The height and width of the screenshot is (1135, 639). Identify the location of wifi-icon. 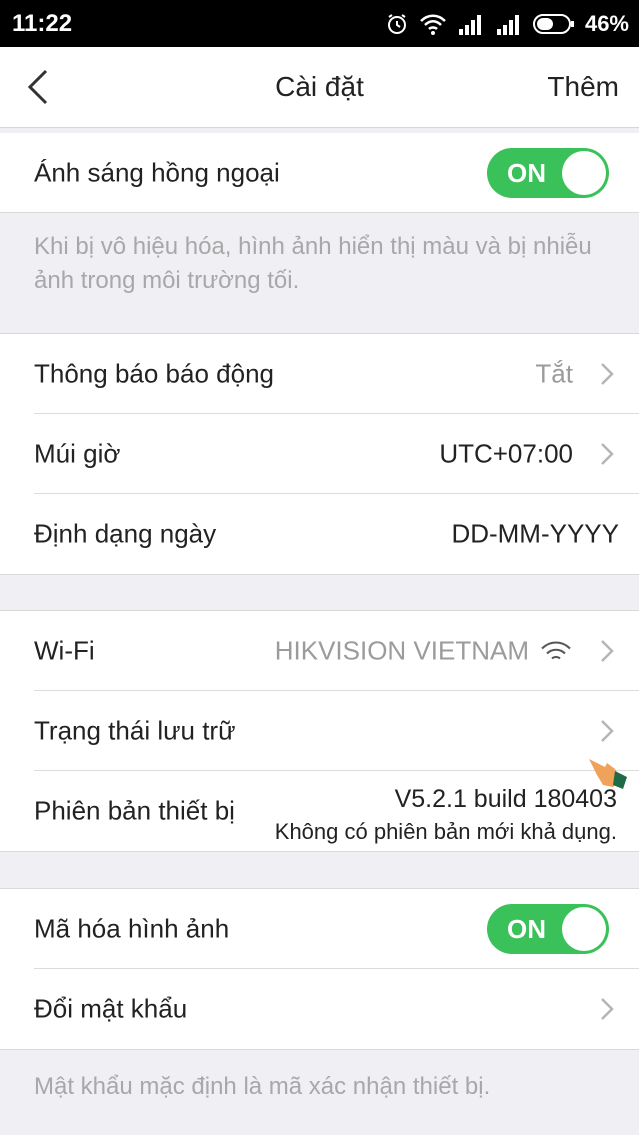
(556, 650).